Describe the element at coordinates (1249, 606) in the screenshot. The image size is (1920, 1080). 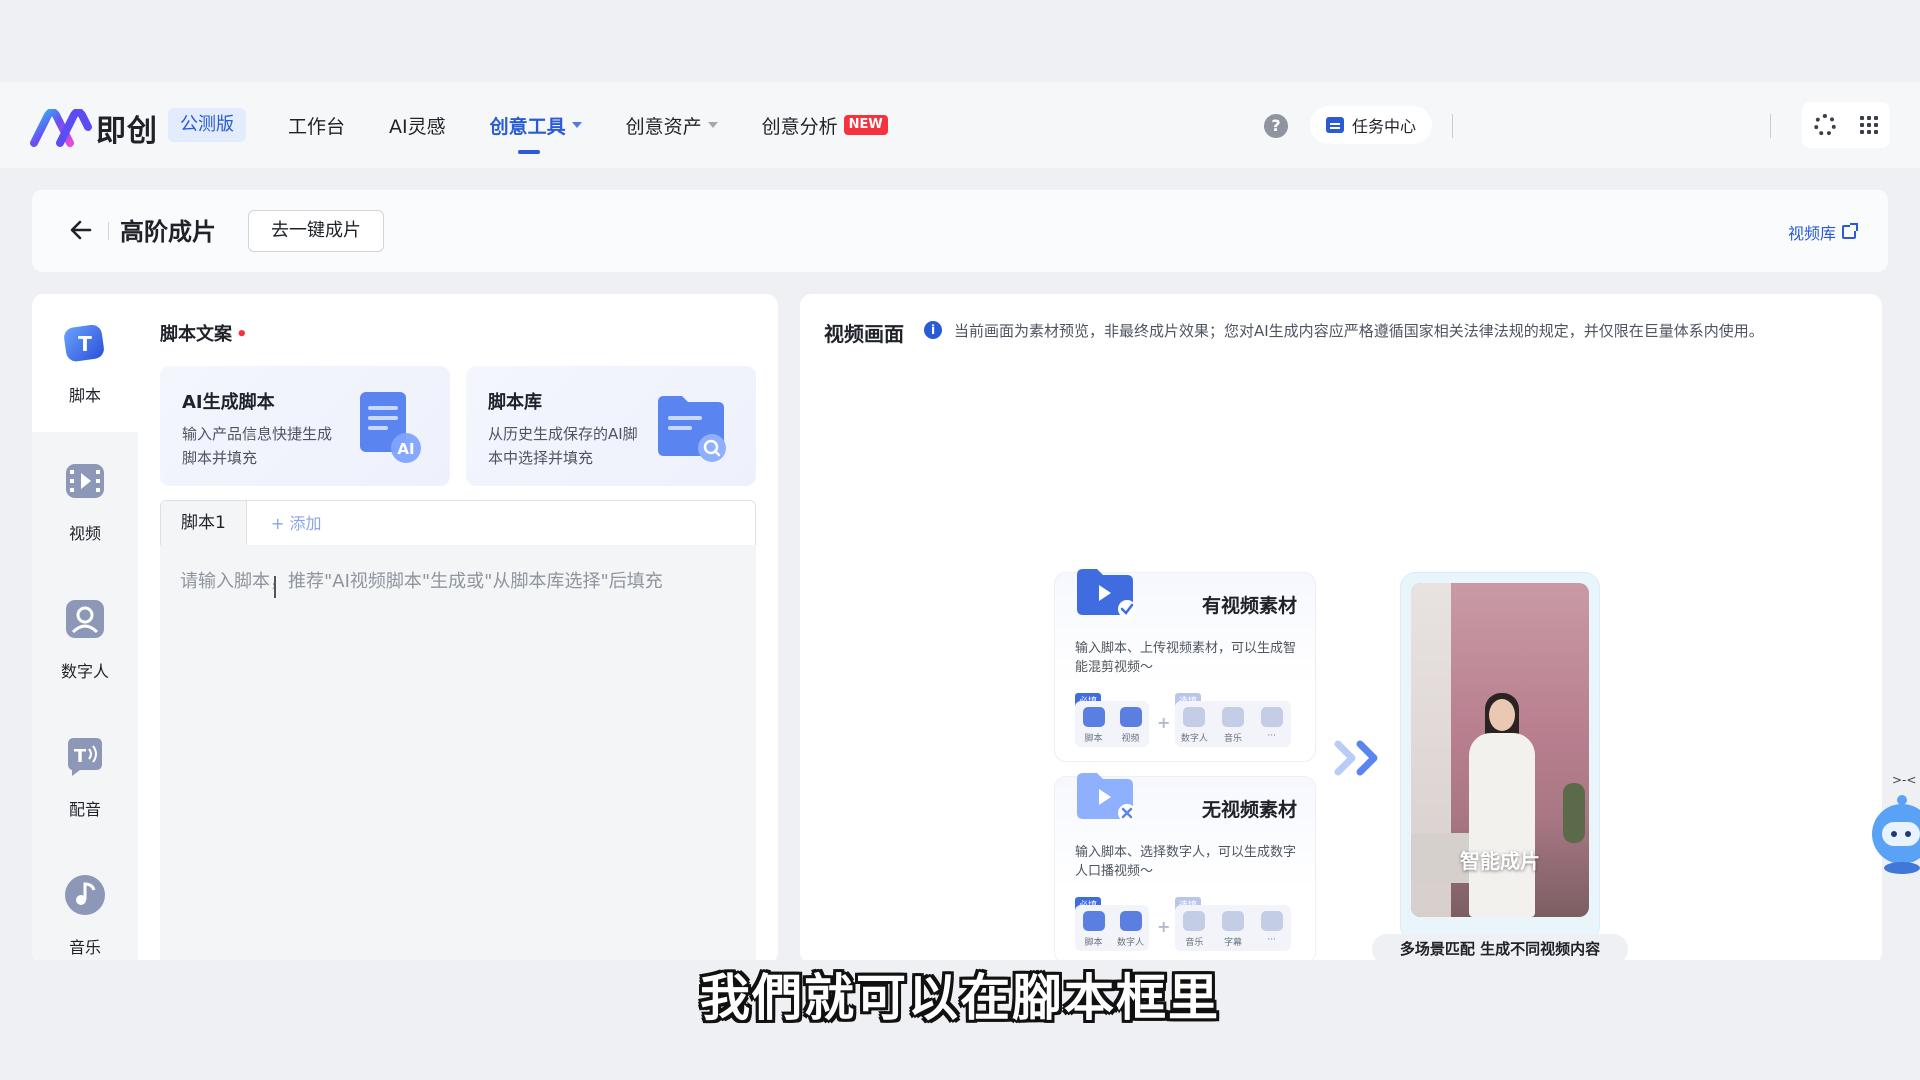
I see `mode-title: 有视频素材` at that location.